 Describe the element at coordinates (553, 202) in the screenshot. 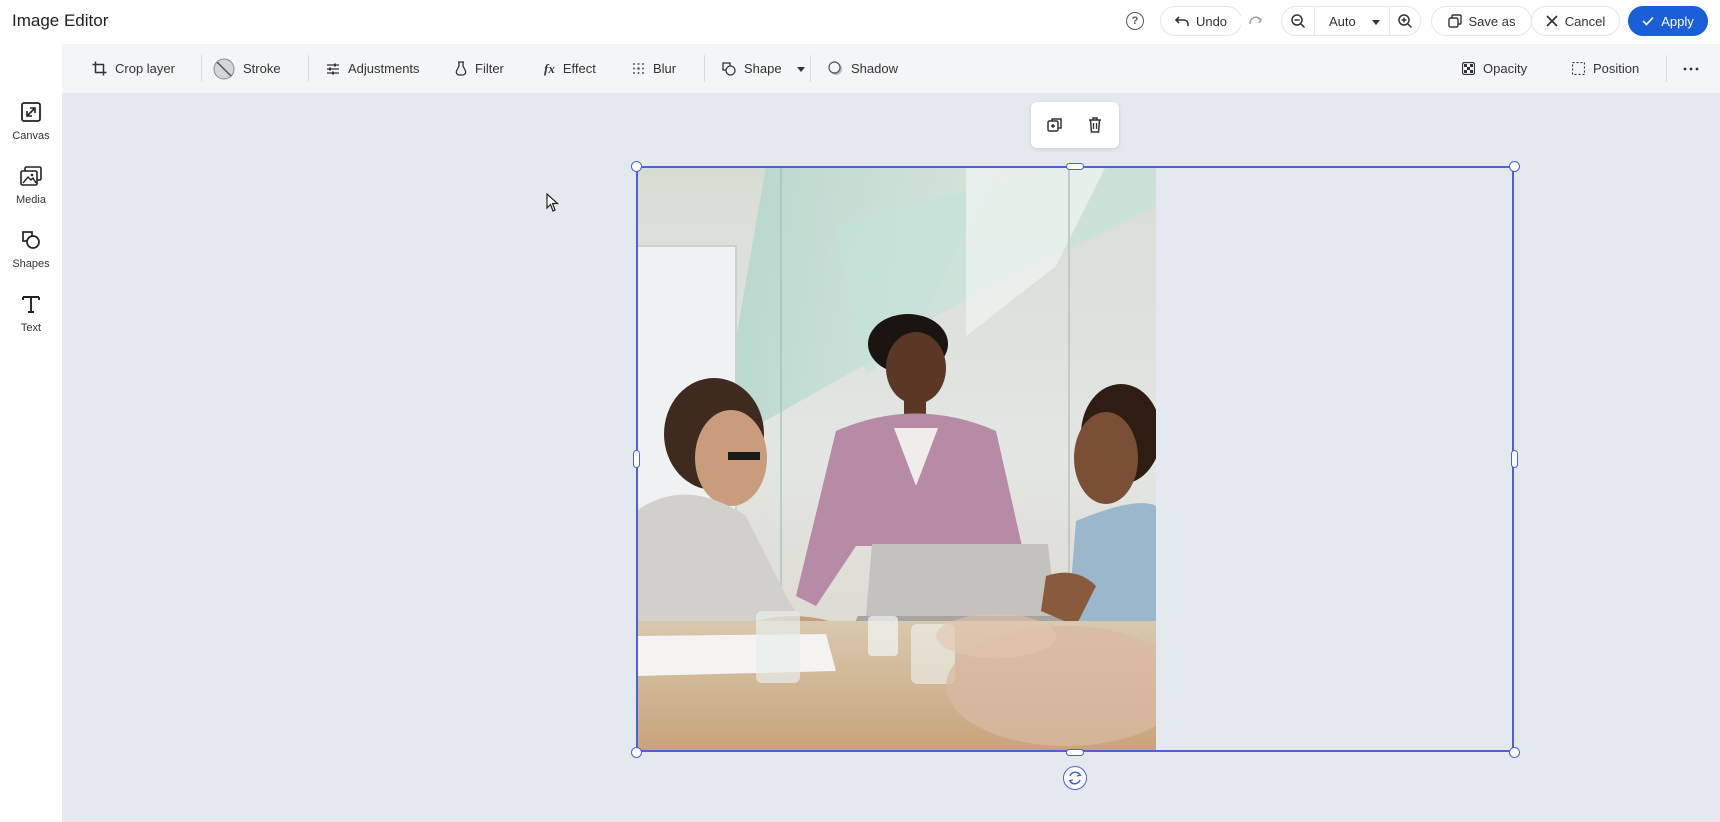

I see `mouse-cursor-icon` at that location.